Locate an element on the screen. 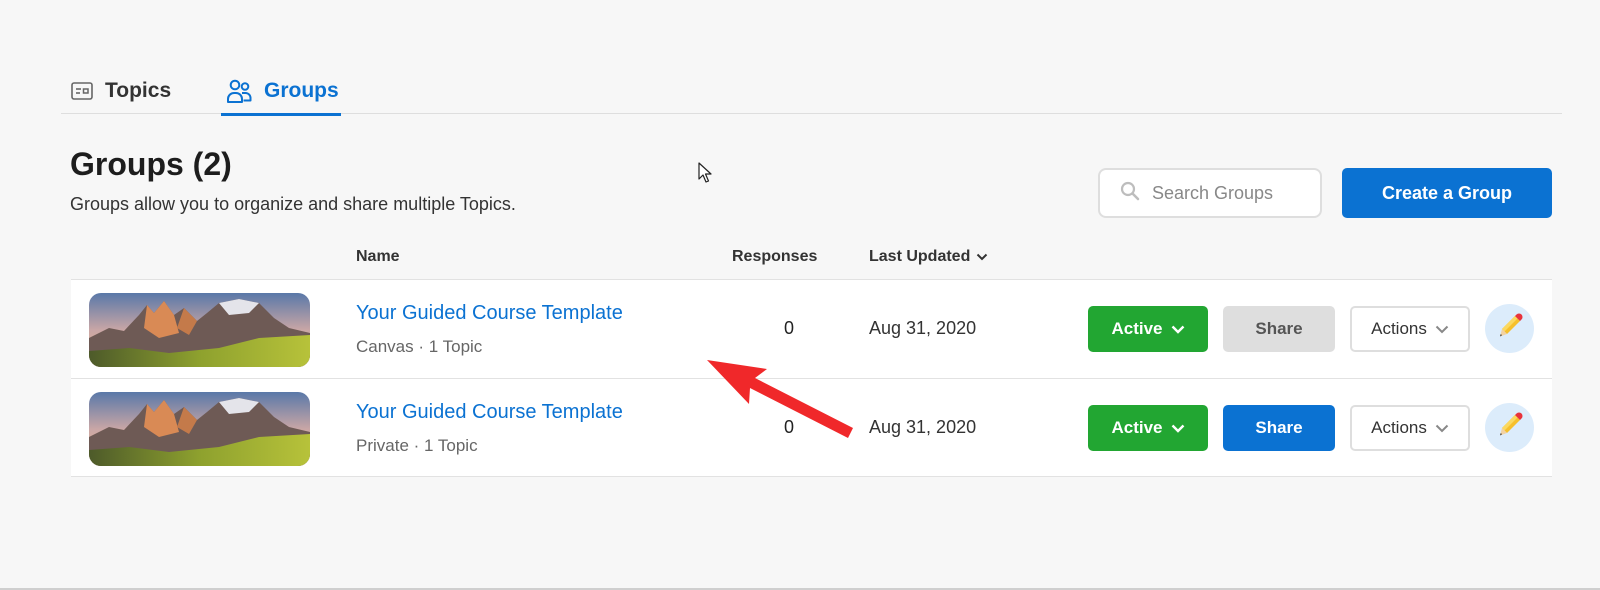 The height and width of the screenshot is (590, 1600). column-header-last-updated: Last Updated is located at coordinates (928, 257).